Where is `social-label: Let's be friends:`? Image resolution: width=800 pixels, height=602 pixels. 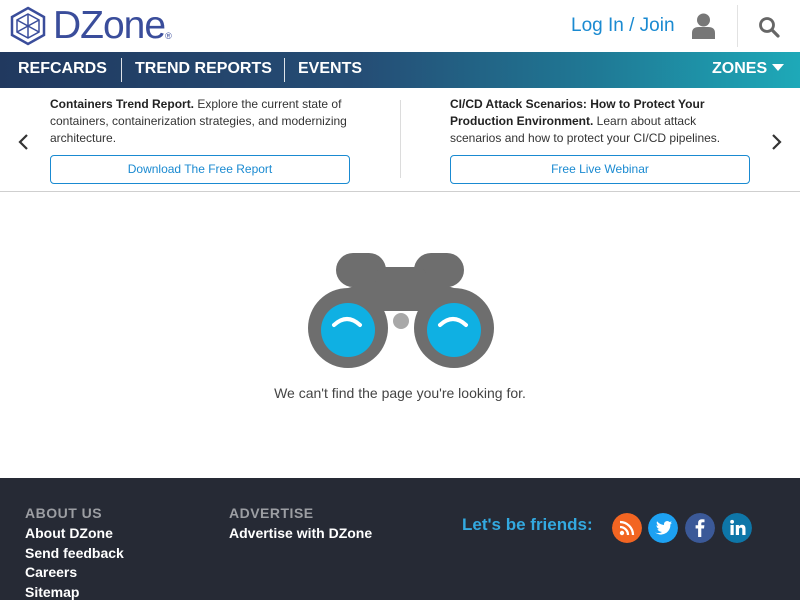
social-label: Let's be friends: is located at coordinates (527, 525).